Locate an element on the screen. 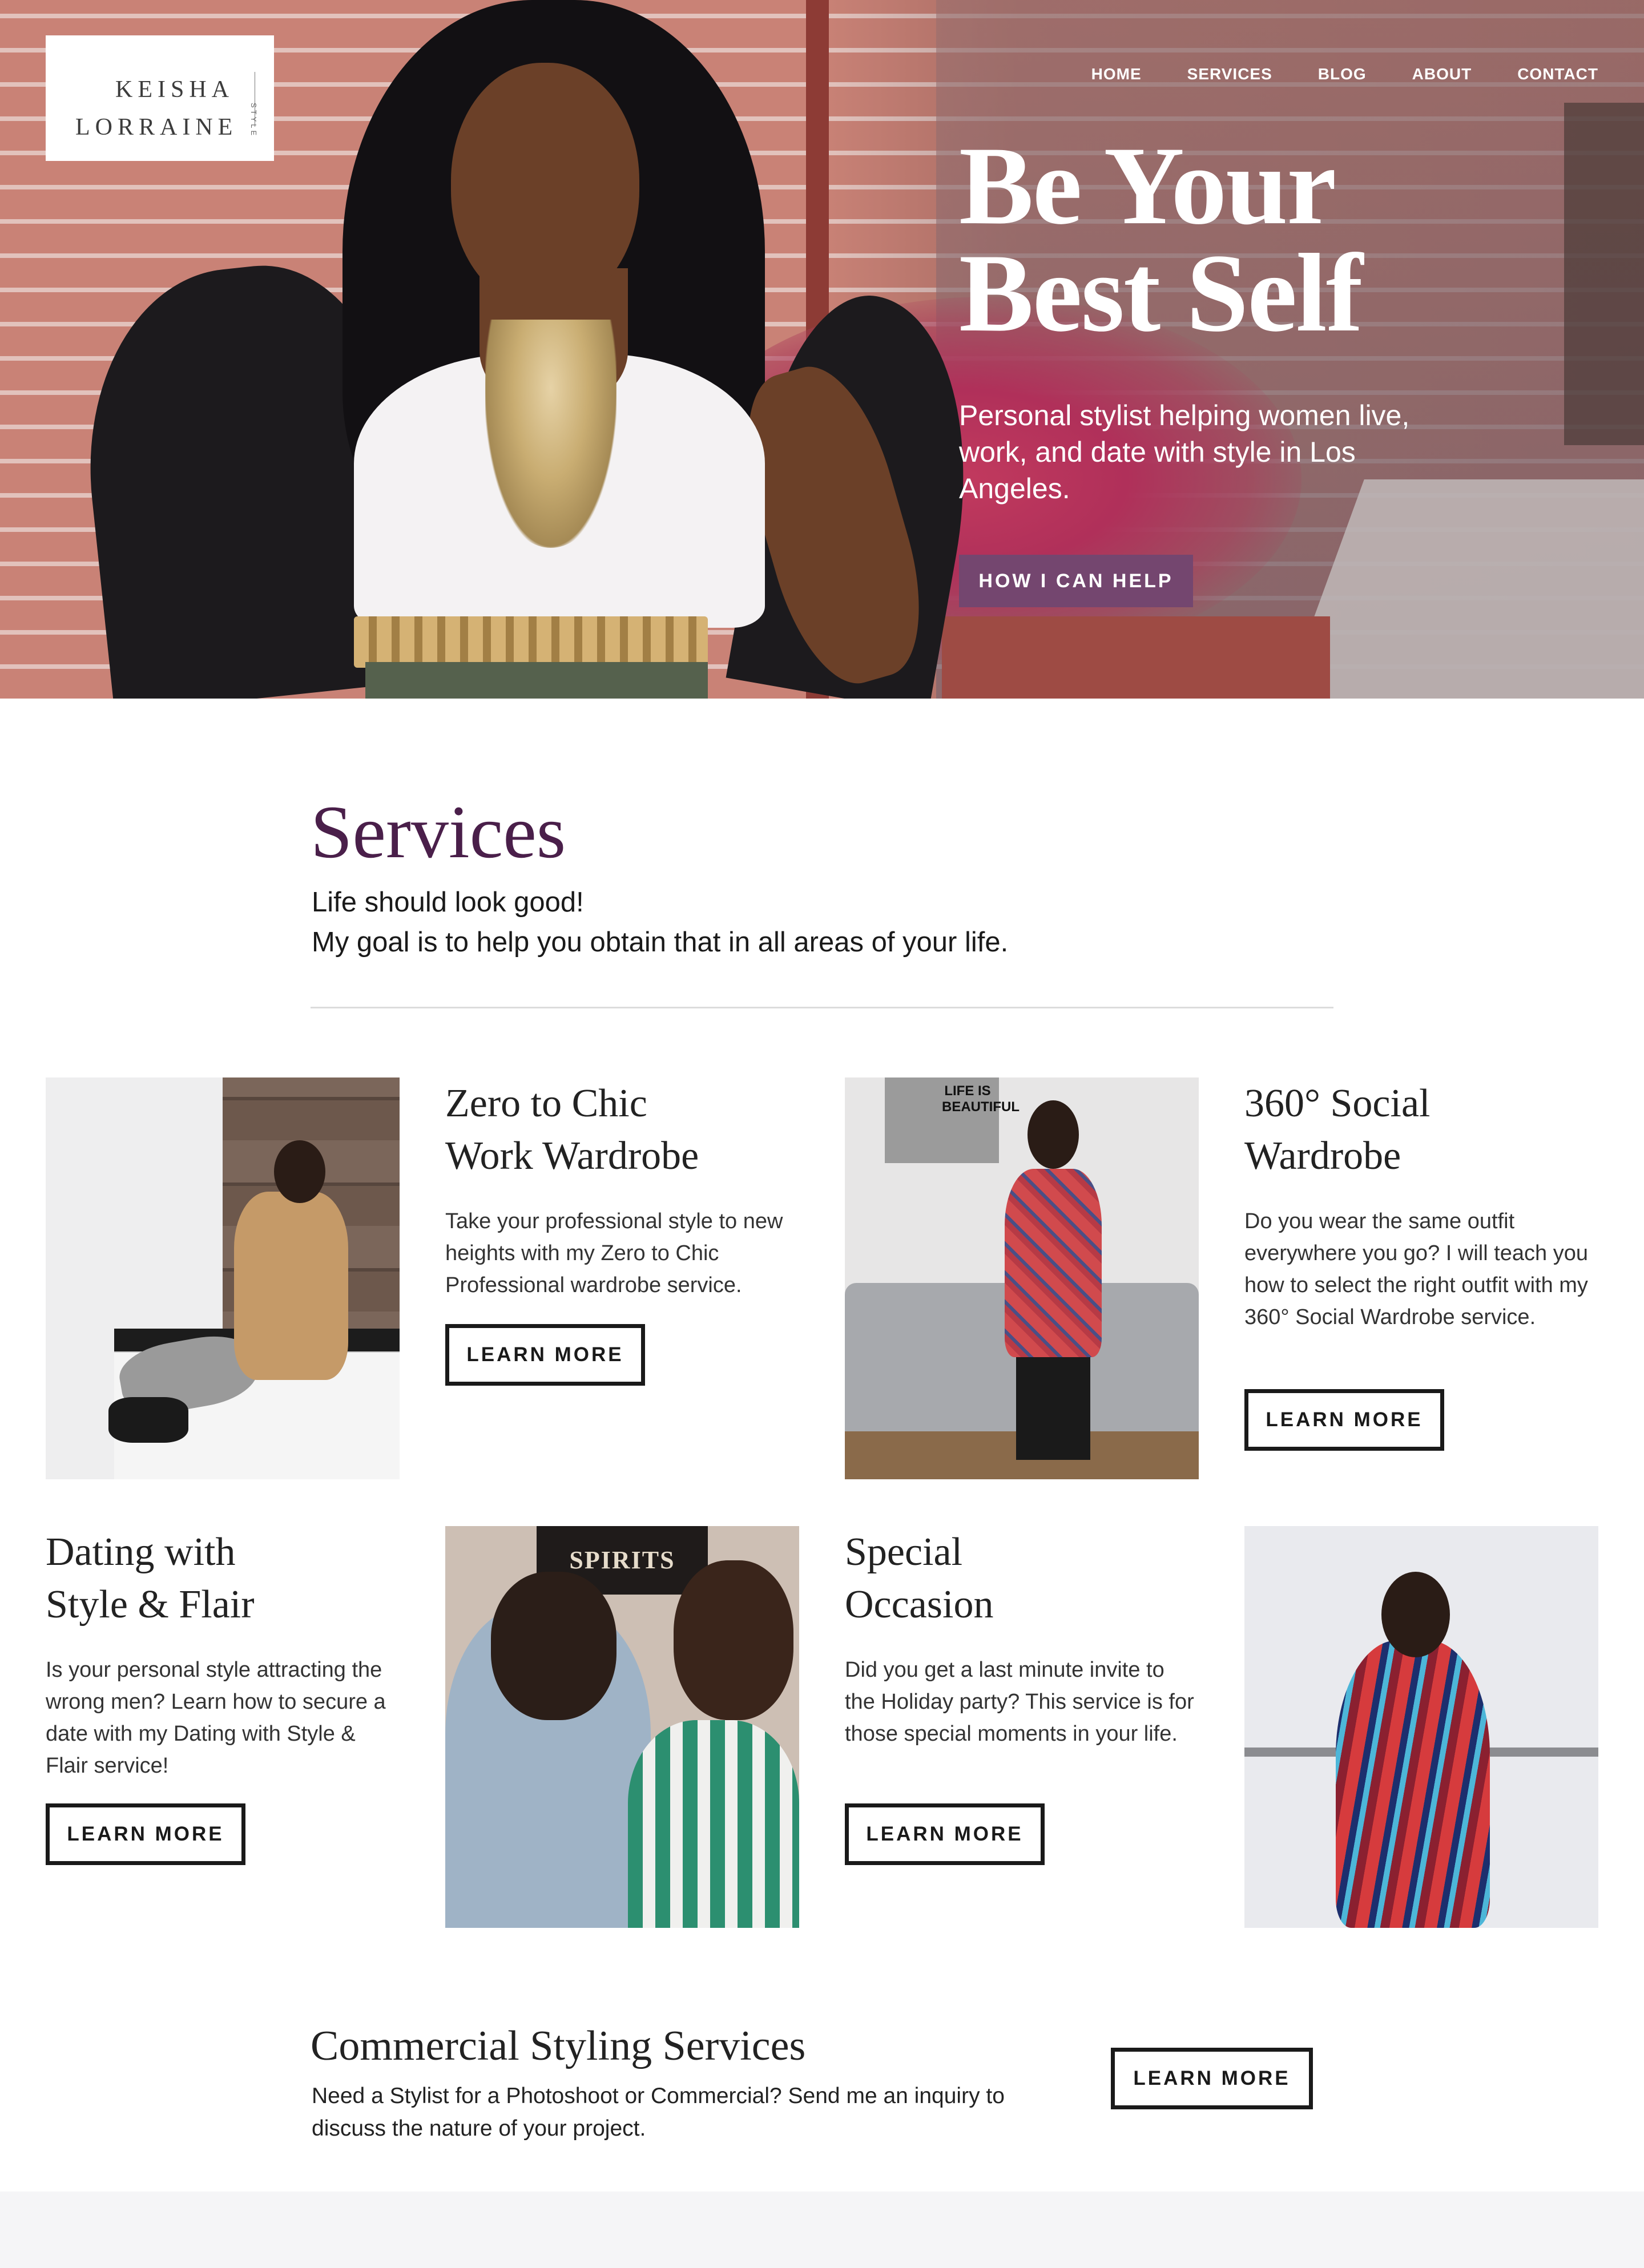 This screenshot has height=2268, width=1644. nav-about: ABOUT is located at coordinates (1442, 74).